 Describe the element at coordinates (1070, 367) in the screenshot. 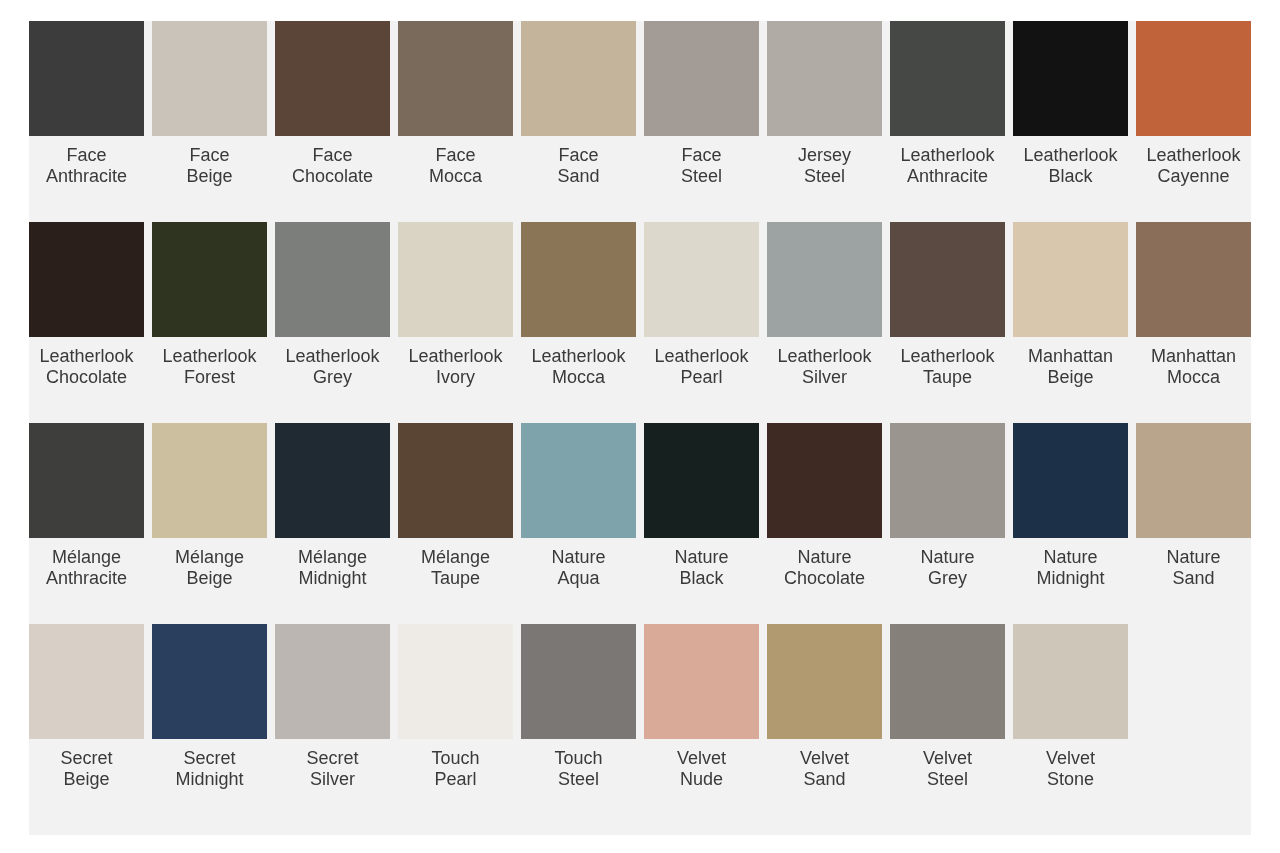

I see `swatch-label: Manhattan Beige` at that location.